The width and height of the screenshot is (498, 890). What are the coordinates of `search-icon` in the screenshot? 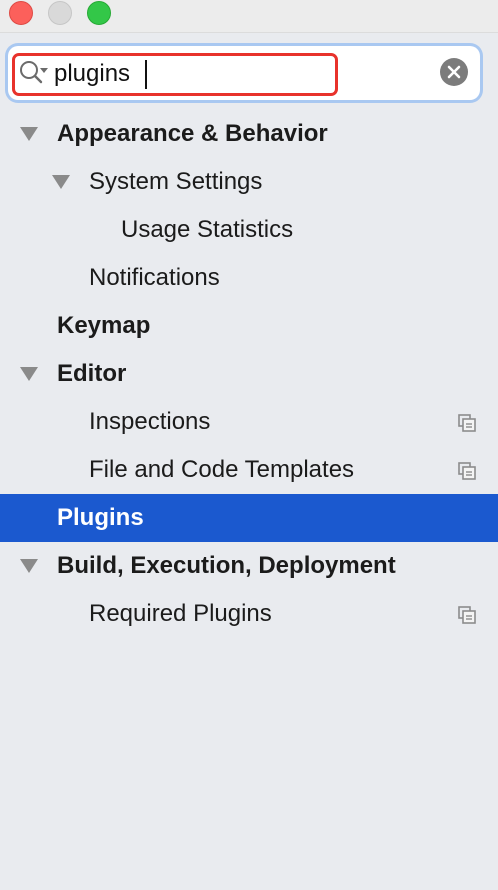 It's located at (35, 73).